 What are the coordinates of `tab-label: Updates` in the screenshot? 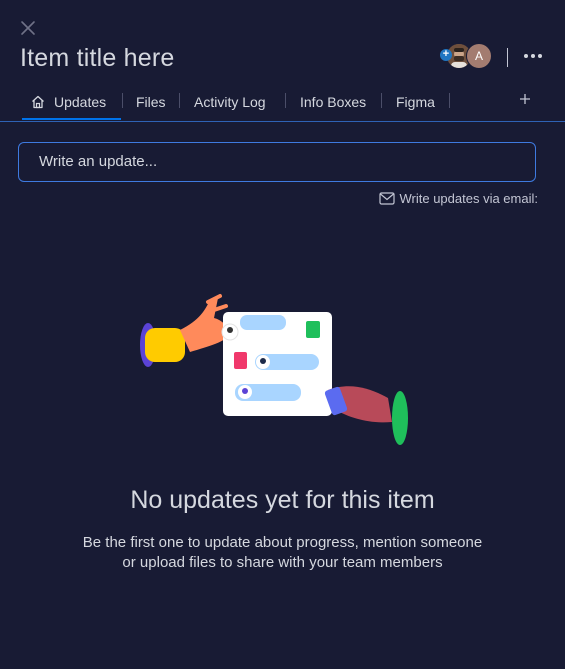 It's located at (80, 102).